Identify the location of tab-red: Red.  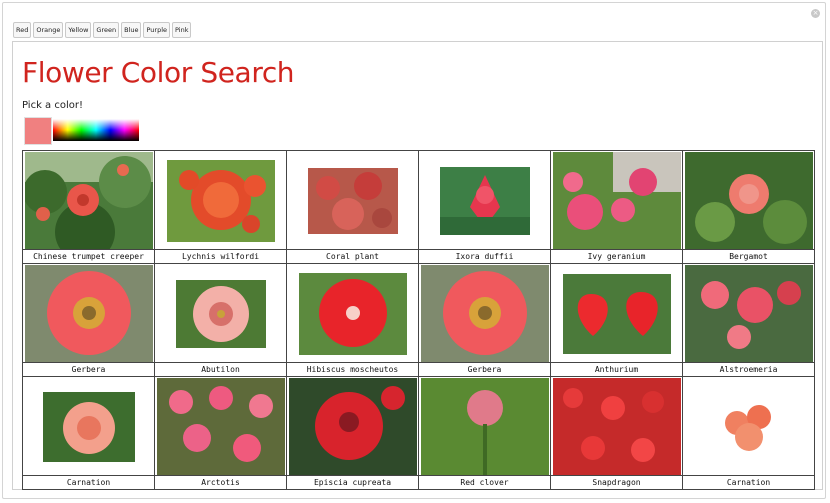
(22, 30).